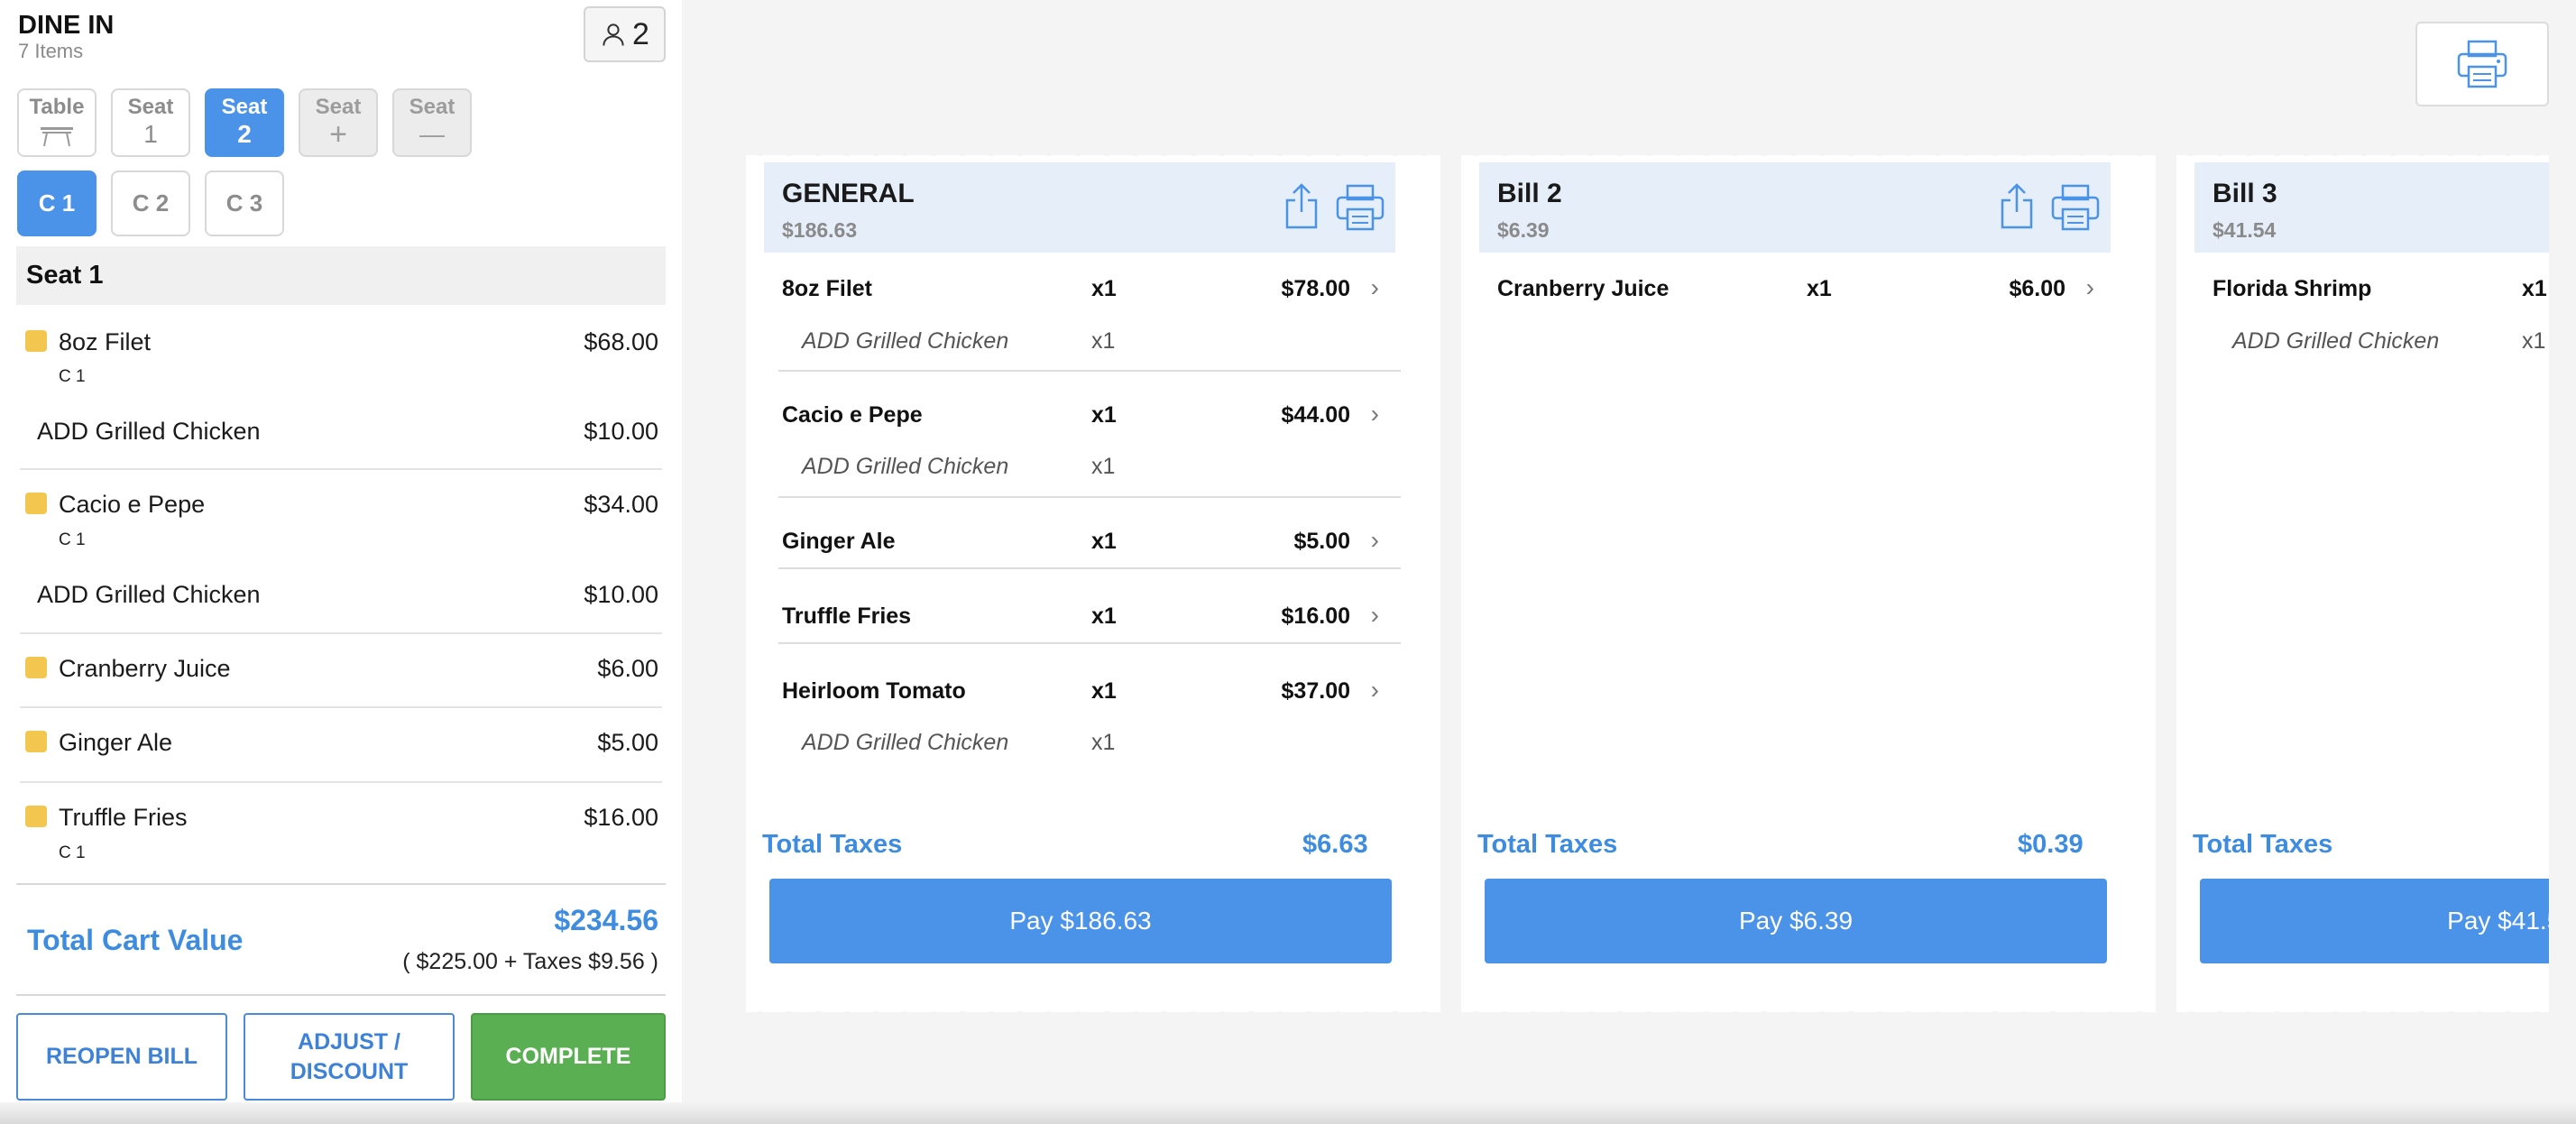  I want to click on bill-item-price: $44.00, so click(1316, 415).